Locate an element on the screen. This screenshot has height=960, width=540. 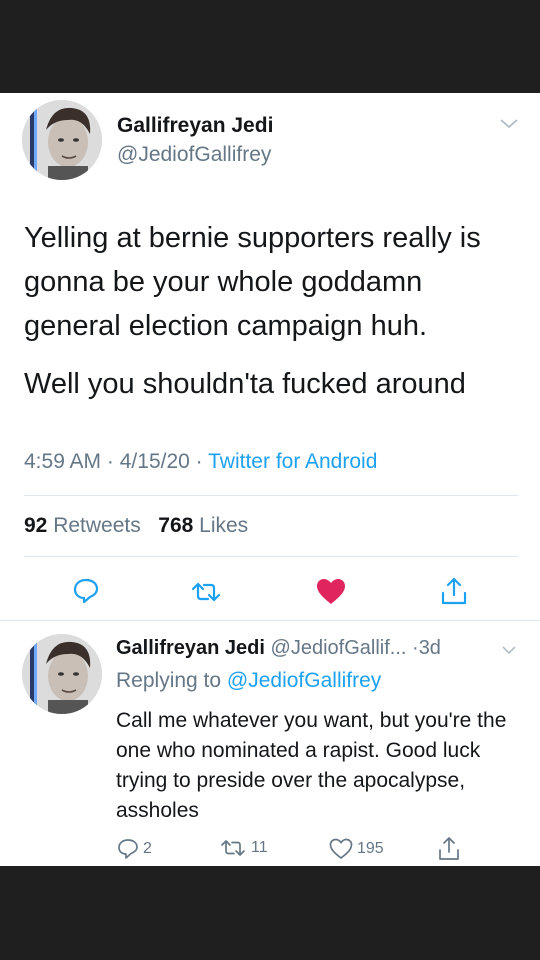
reply-display-name: Gallifreyan Jedi is located at coordinates (190, 648).